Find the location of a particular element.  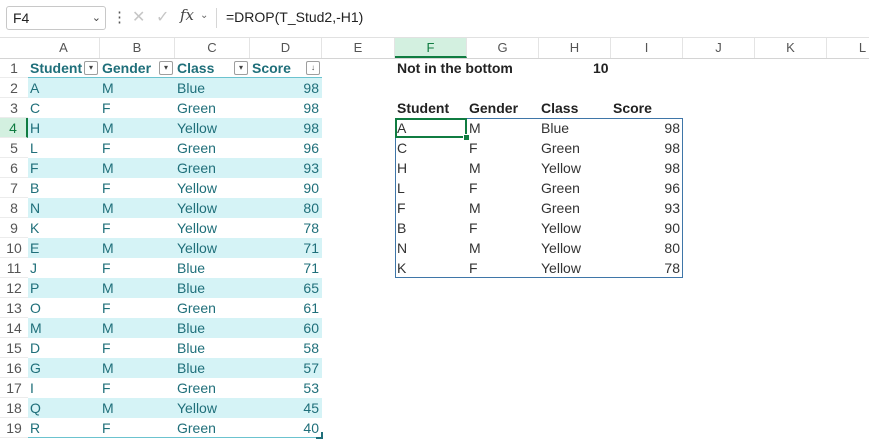

column-header-l: L is located at coordinates (848, 48).